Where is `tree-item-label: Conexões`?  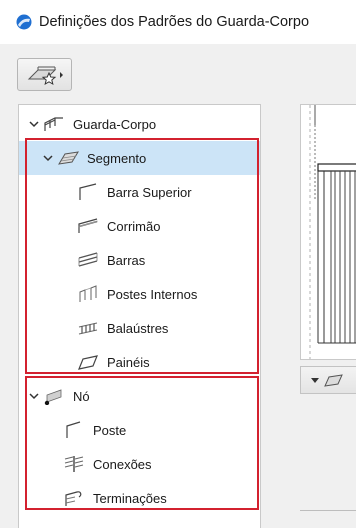
tree-item-label: Conexões is located at coordinates (122, 464).